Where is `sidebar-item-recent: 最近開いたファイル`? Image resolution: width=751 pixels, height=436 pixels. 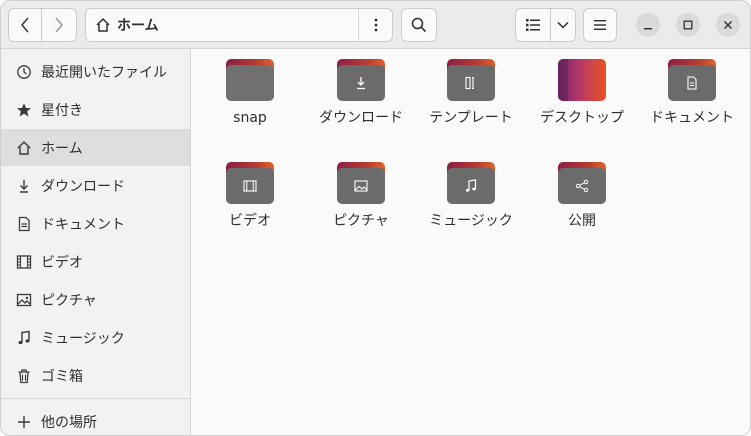
sidebar-item-recent: 最近開いたファイル is located at coordinates (95, 71).